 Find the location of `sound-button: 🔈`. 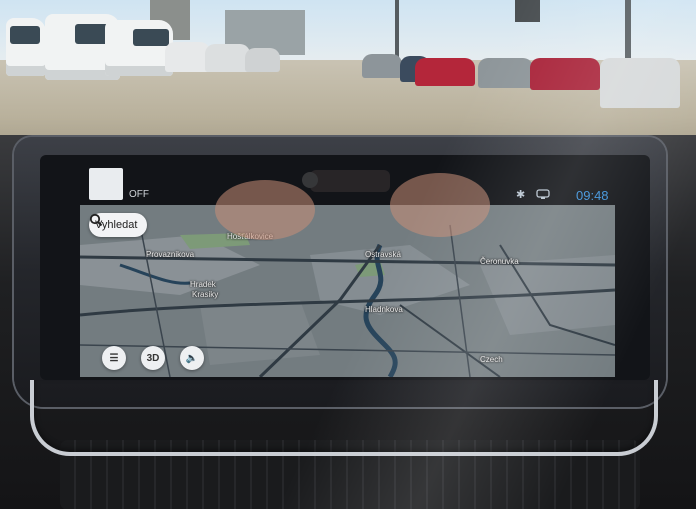

sound-button: 🔈 is located at coordinates (192, 358).